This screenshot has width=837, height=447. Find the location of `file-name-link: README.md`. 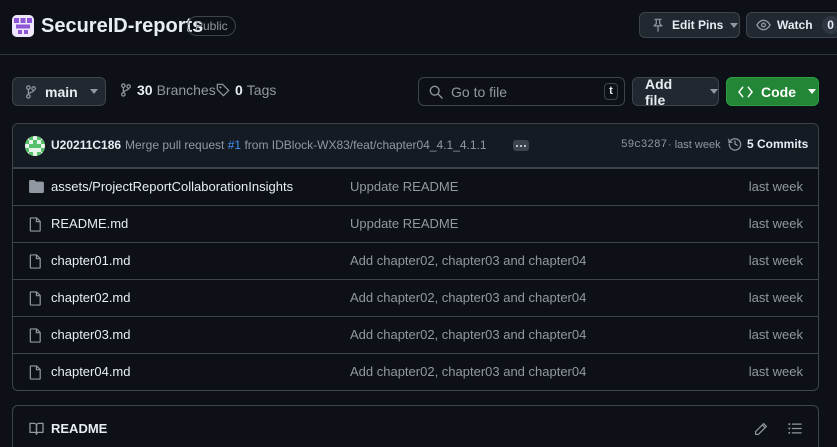

file-name-link: README.md is located at coordinates (89, 223).